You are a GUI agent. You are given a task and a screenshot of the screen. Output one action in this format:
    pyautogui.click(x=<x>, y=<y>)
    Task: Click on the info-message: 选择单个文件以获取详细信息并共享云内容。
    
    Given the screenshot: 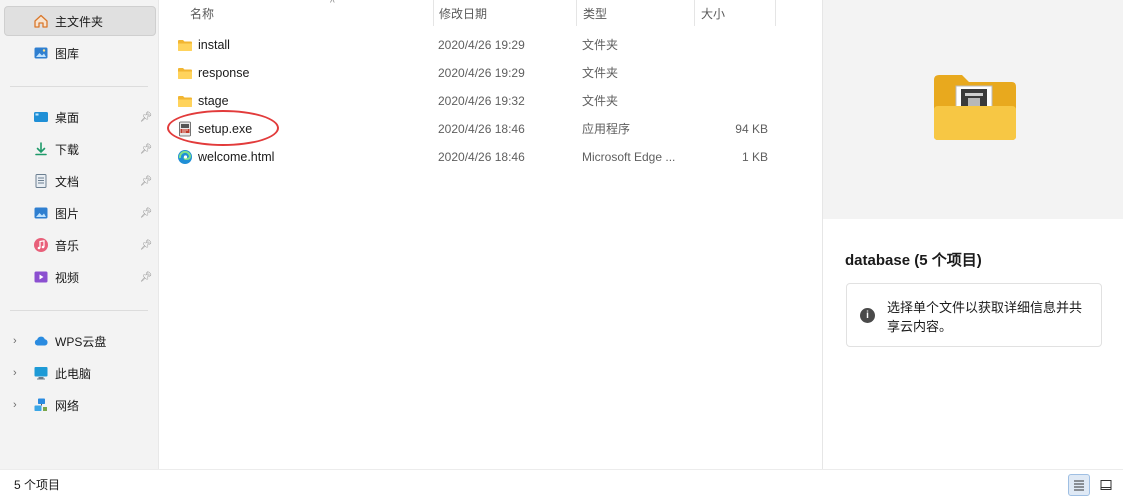 What is the action you would take?
    pyautogui.click(x=985, y=317)
    